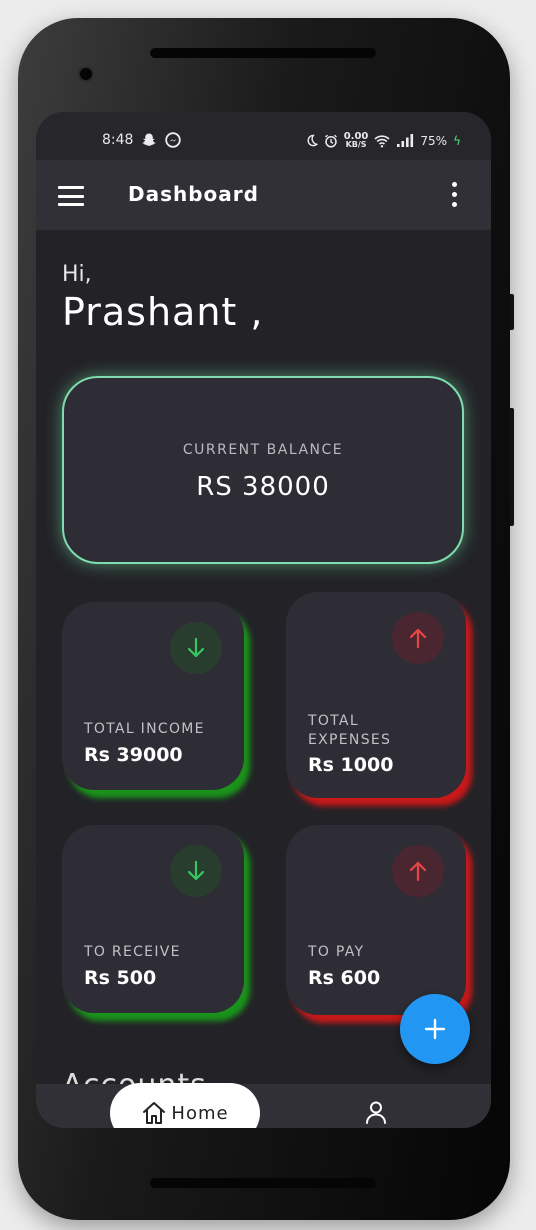 This screenshot has width=536, height=1230. What do you see at coordinates (200, 1113) in the screenshot?
I see `nav-home-label: Home` at bounding box center [200, 1113].